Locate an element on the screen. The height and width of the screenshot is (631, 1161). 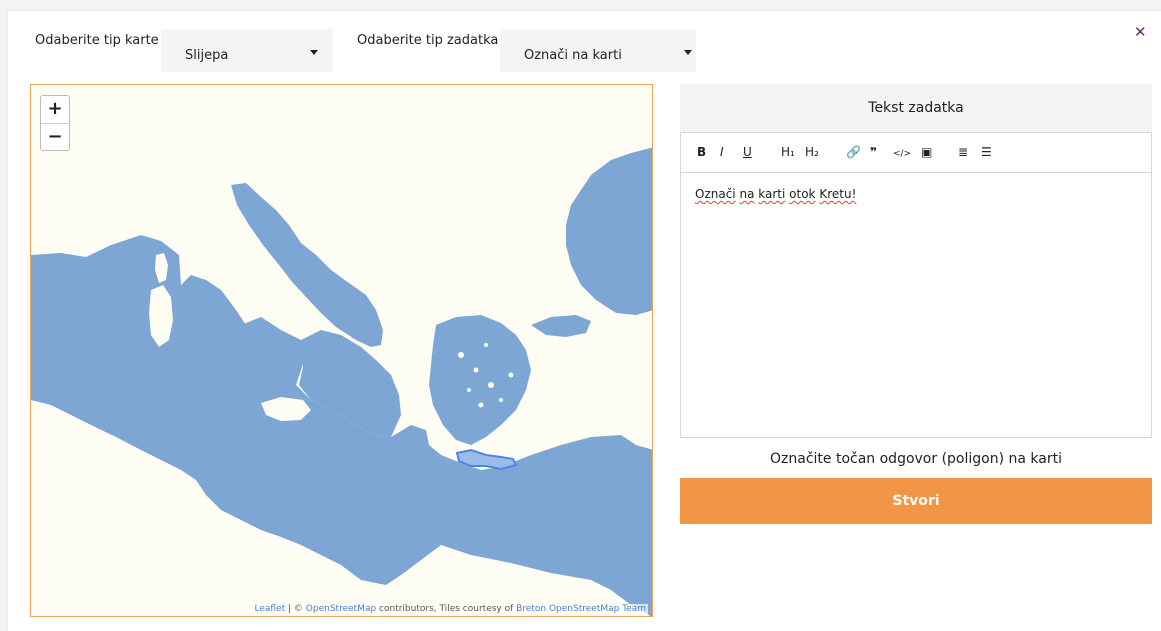
editor-toolbar: B I U H₁ H₂ 🔗 ❞ </> ▣ ≣ ☰ is located at coordinates (916, 153).